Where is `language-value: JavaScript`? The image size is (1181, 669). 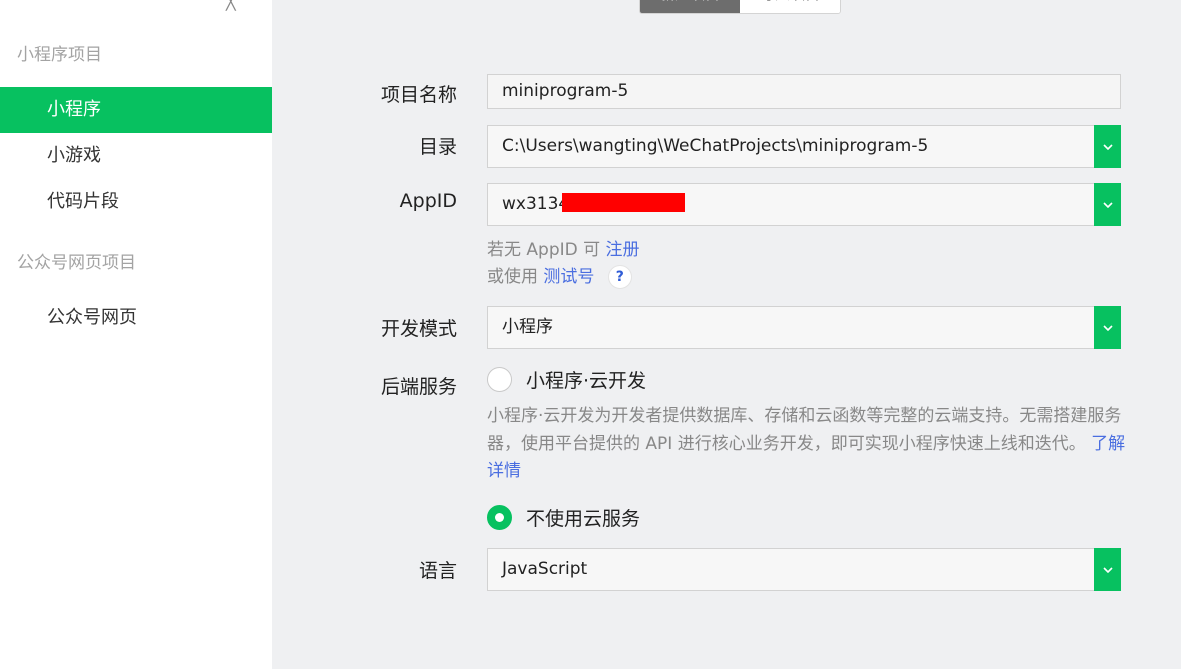
language-value: JavaScript is located at coordinates (545, 569).